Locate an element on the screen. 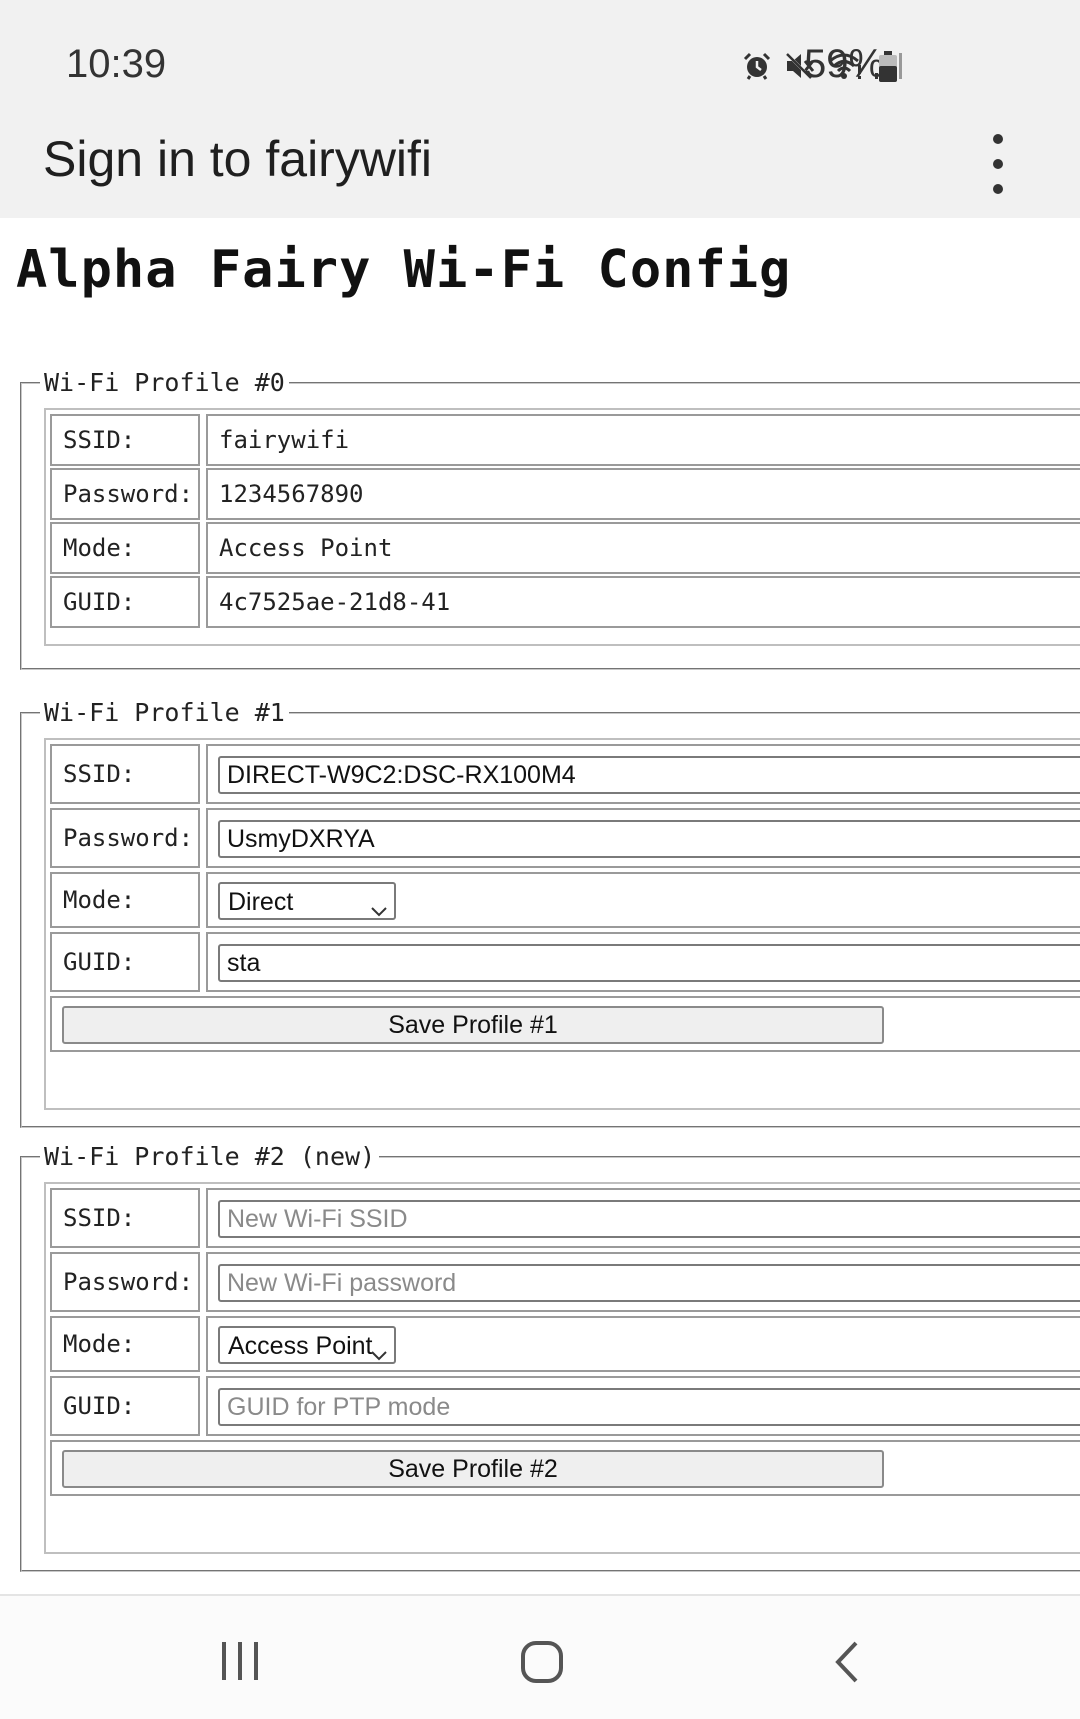 The width and height of the screenshot is (1080, 1719). status-bar: 10:39 59% is located at coordinates (540, 55).